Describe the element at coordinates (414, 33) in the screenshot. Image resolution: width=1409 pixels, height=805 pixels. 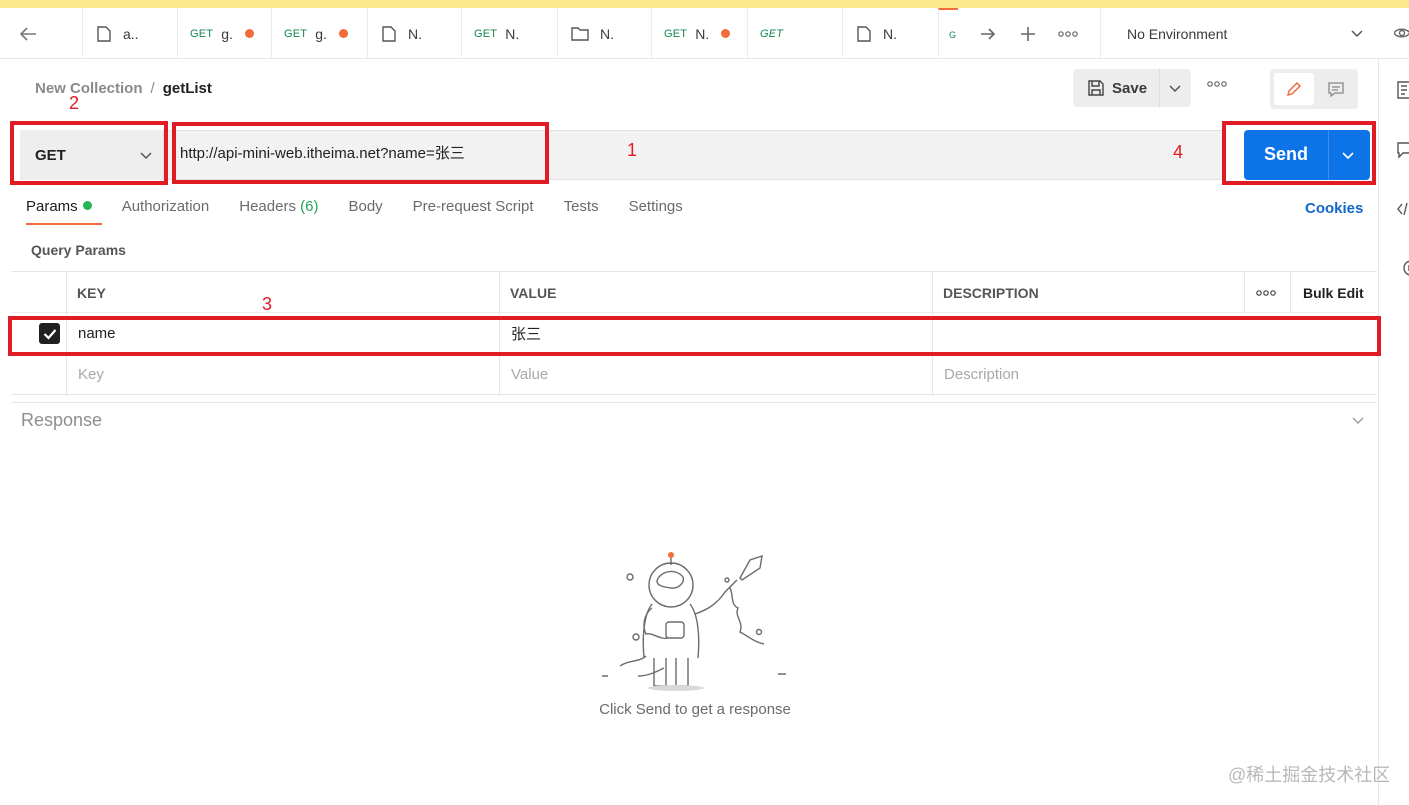
I see `tab-request-4: N.` at that location.